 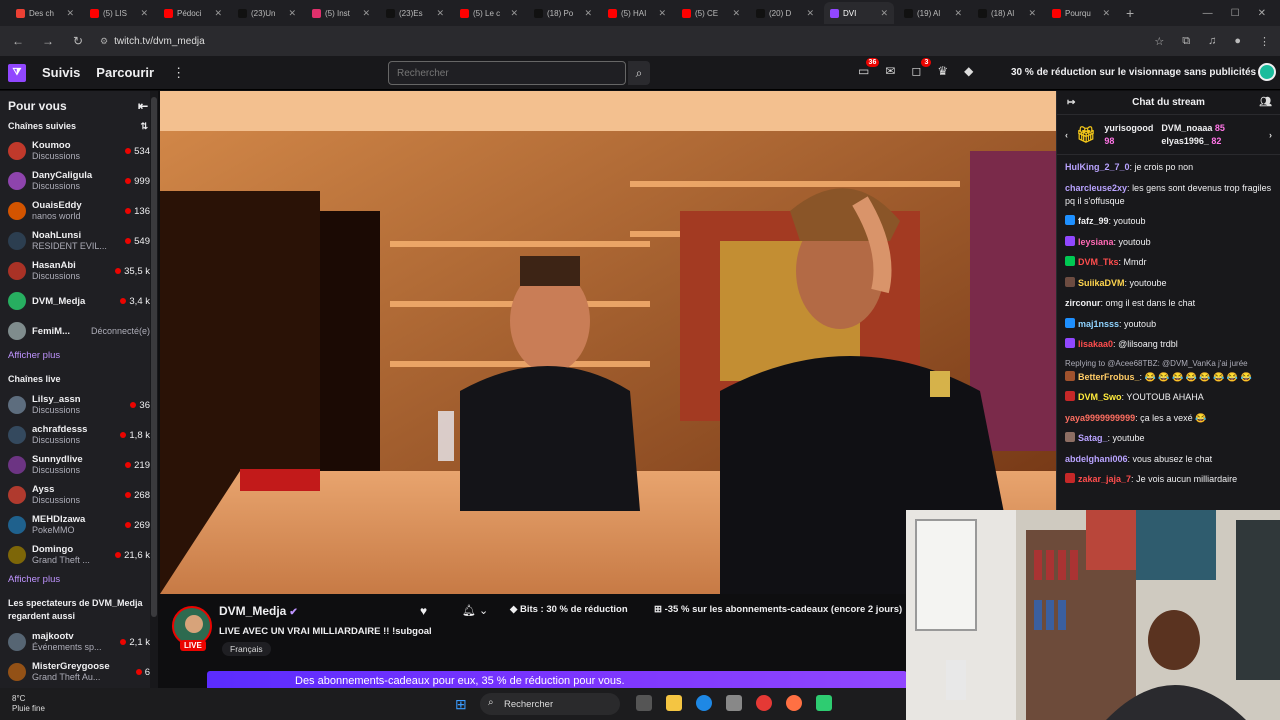 What do you see at coordinates (824, 703) in the screenshot?
I see `active-app-icon` at bounding box center [824, 703].